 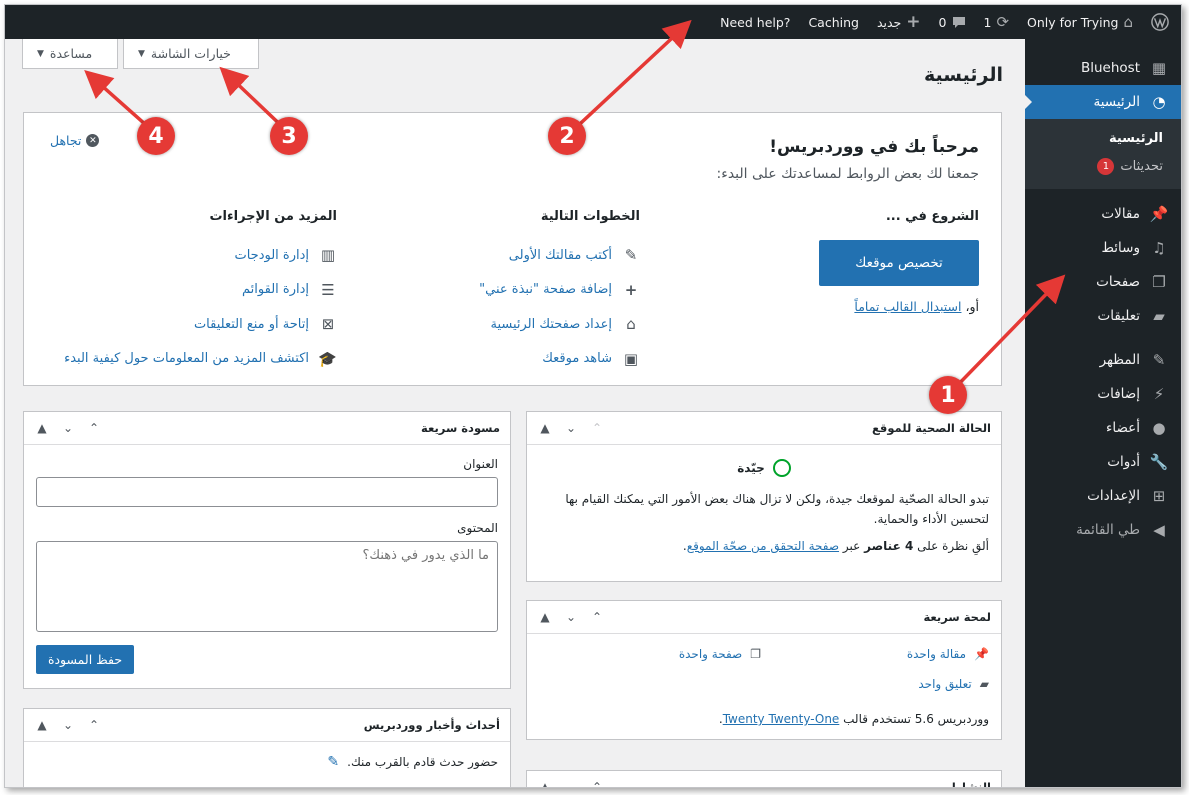 What do you see at coordinates (191, 54) in the screenshot?
I see `screen-options-button: ▼ خيارات الشاشة` at bounding box center [191, 54].